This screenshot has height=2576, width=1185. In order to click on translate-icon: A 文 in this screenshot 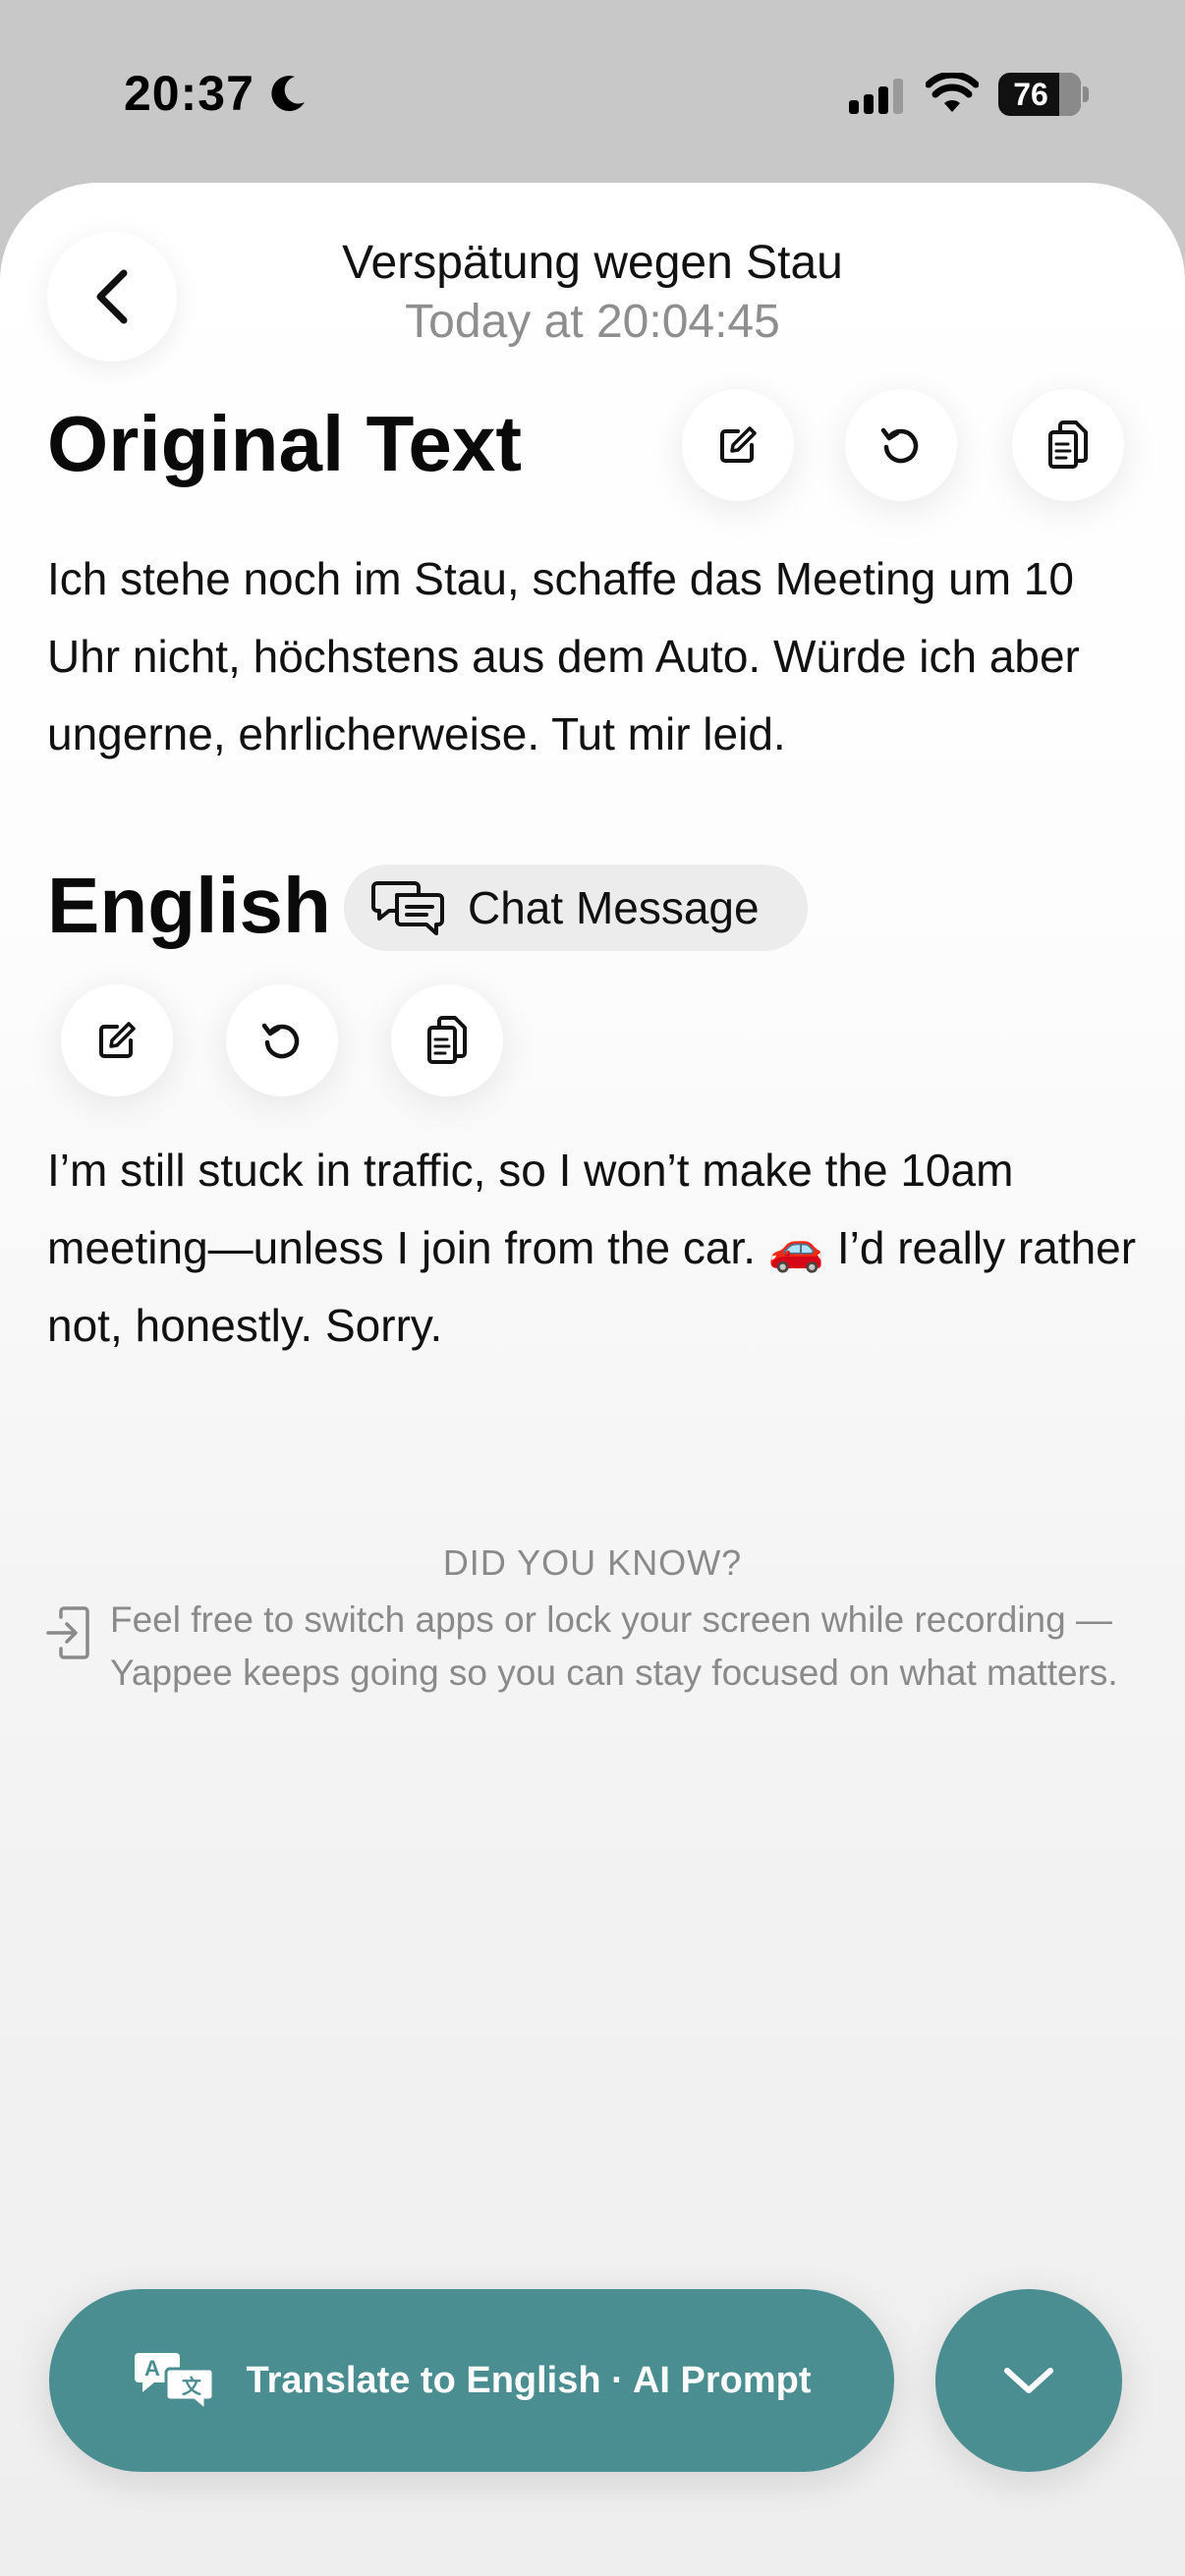, I will do `click(174, 2382)`.